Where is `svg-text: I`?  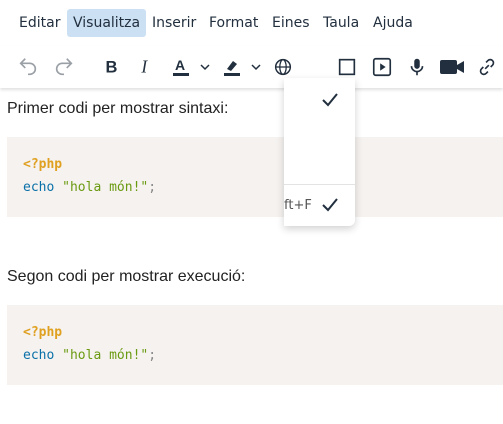 svg-text: I is located at coordinates (144, 67).